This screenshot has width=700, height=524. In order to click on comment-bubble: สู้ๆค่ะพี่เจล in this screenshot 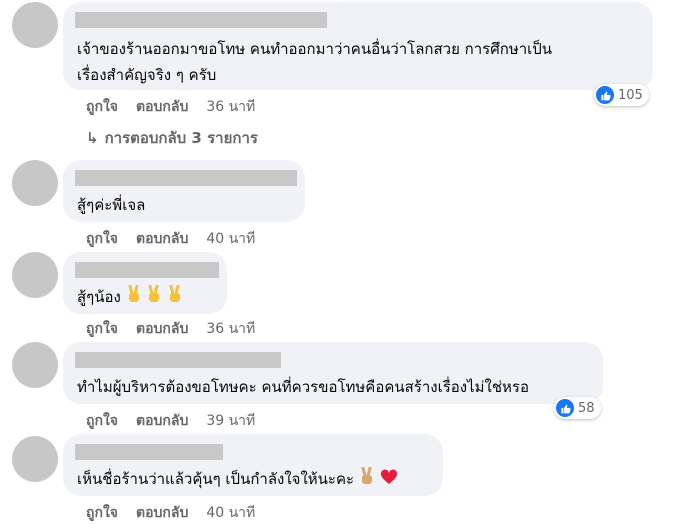, I will do `click(184, 191)`.